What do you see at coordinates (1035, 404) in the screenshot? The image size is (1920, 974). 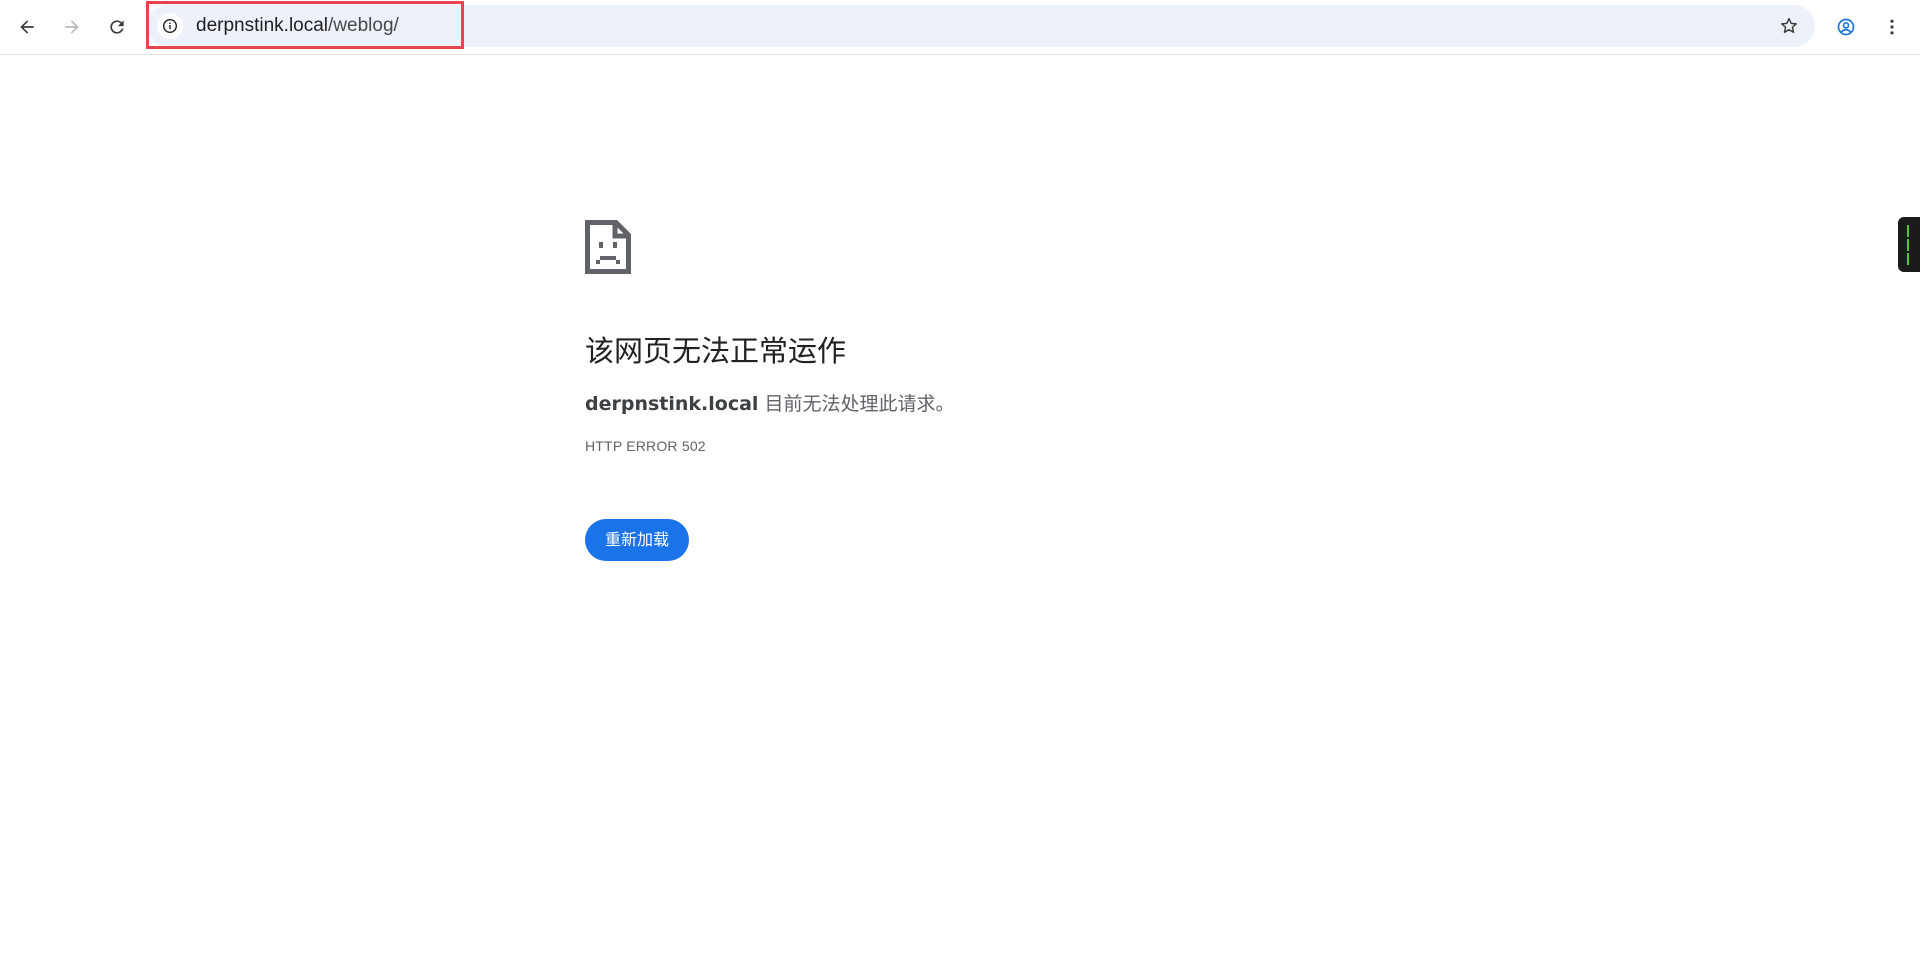 I see `error-description: derpnstink.local 目前无法处理此请求。` at bounding box center [1035, 404].